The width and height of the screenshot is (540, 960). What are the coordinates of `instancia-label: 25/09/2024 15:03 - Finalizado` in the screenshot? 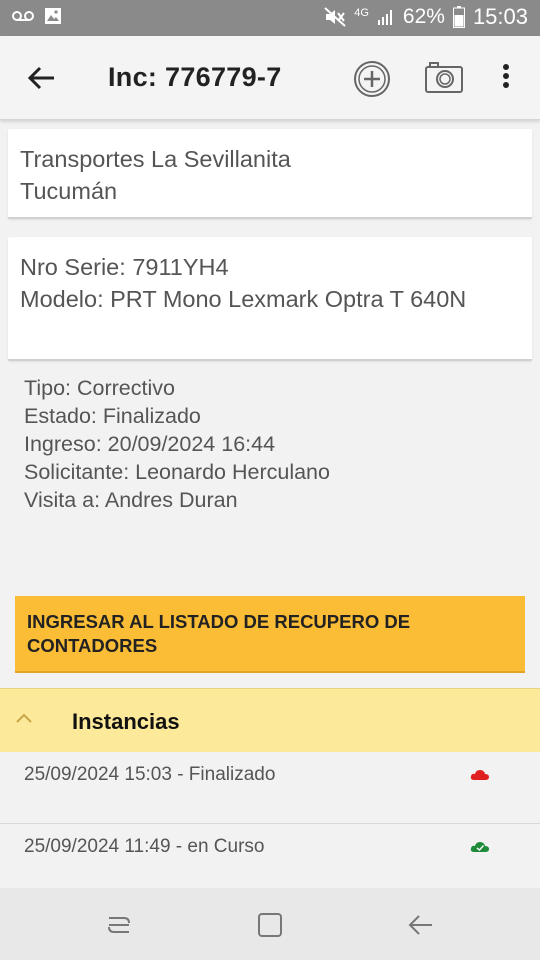 It's located at (150, 774).